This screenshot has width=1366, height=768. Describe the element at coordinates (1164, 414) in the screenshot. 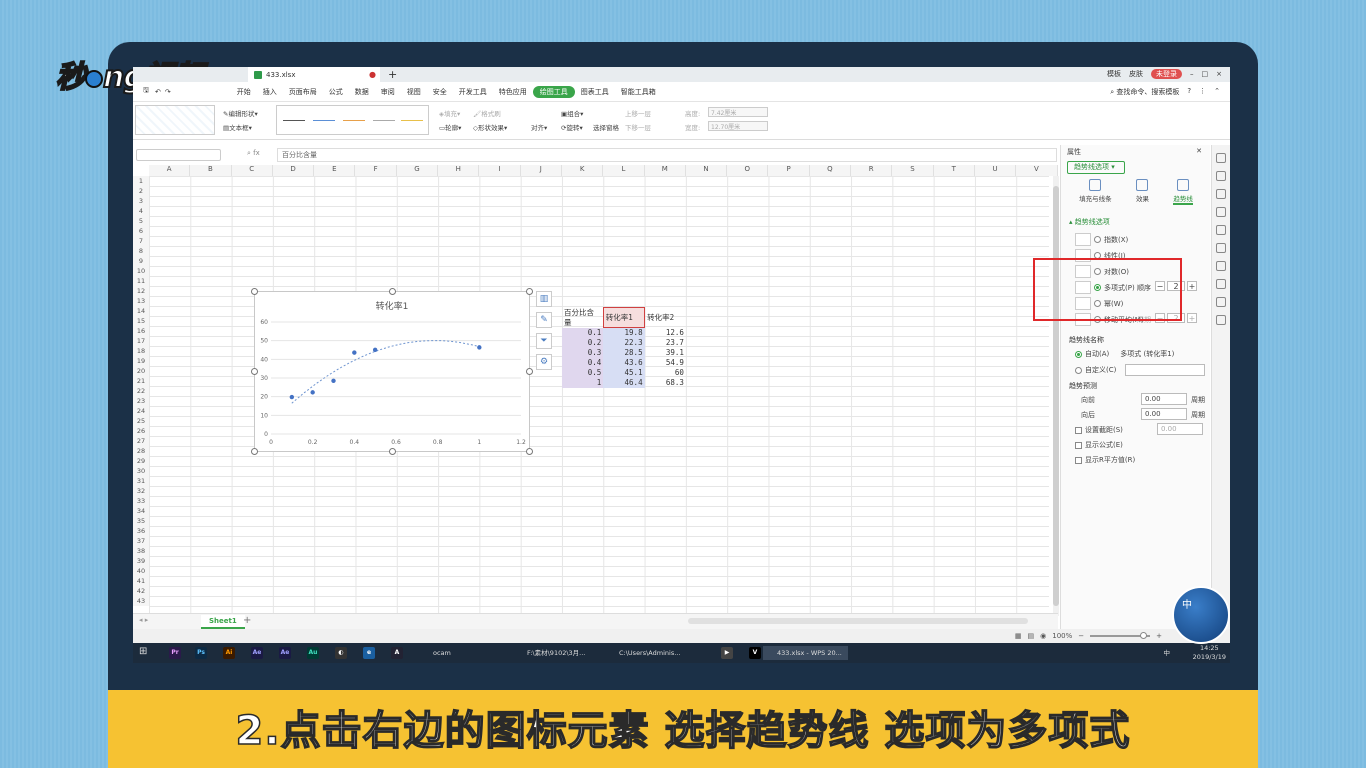

I see `backward-input: 0.00` at that location.